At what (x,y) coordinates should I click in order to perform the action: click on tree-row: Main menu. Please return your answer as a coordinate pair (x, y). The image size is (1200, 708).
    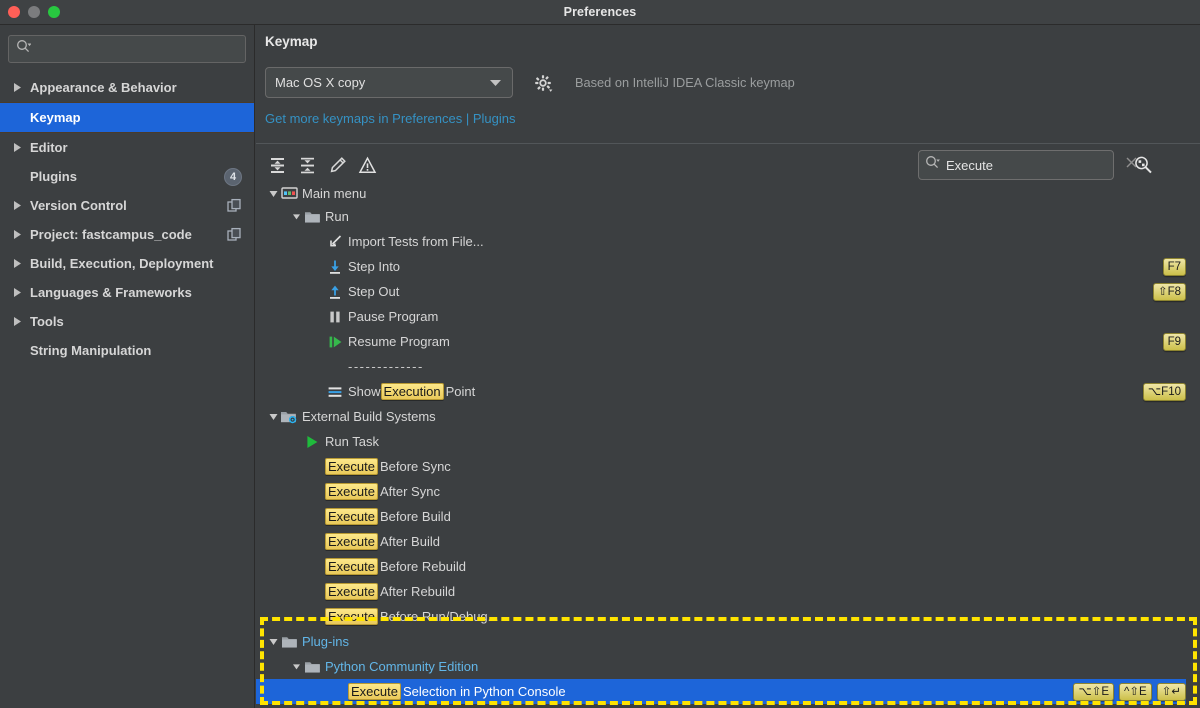
    Looking at the image, I should click on (728, 195).